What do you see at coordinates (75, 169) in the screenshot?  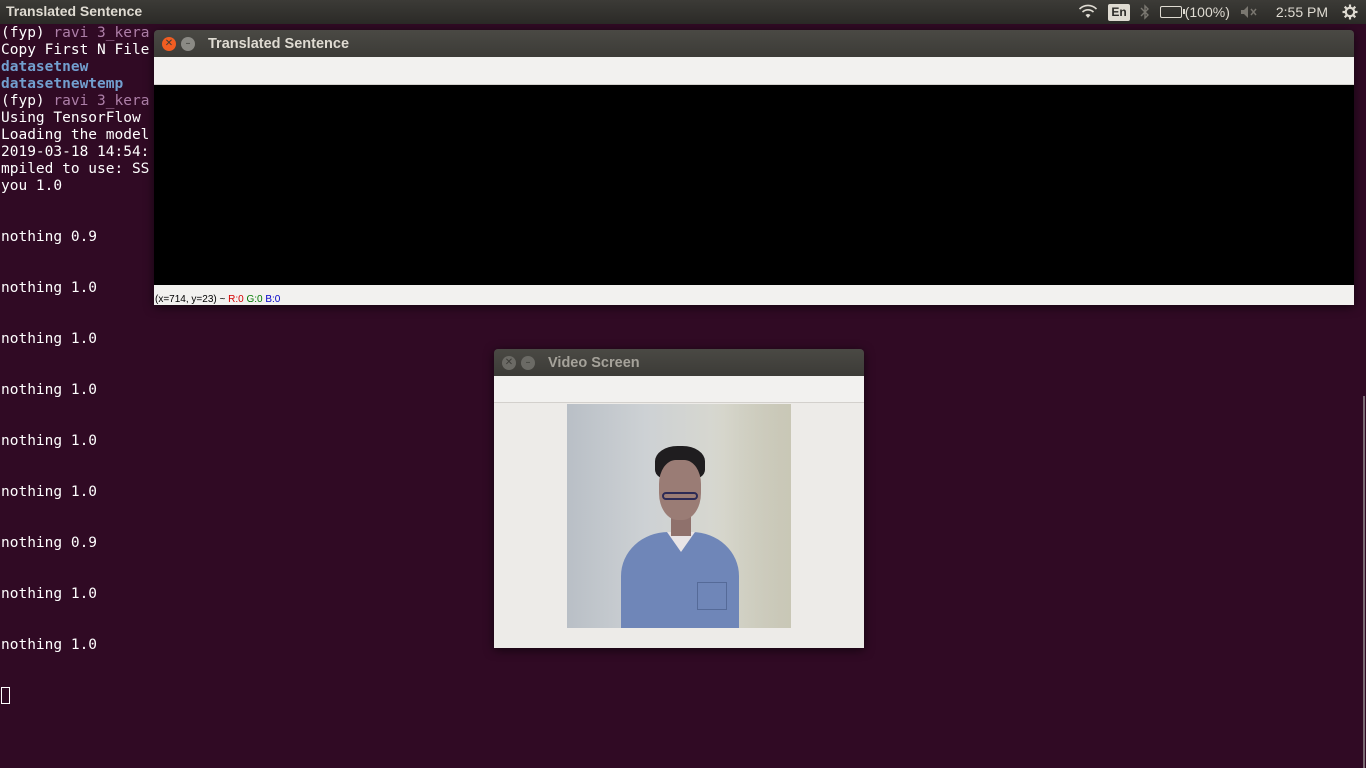 I see `terminal-line: mpiled to use: SS` at bounding box center [75, 169].